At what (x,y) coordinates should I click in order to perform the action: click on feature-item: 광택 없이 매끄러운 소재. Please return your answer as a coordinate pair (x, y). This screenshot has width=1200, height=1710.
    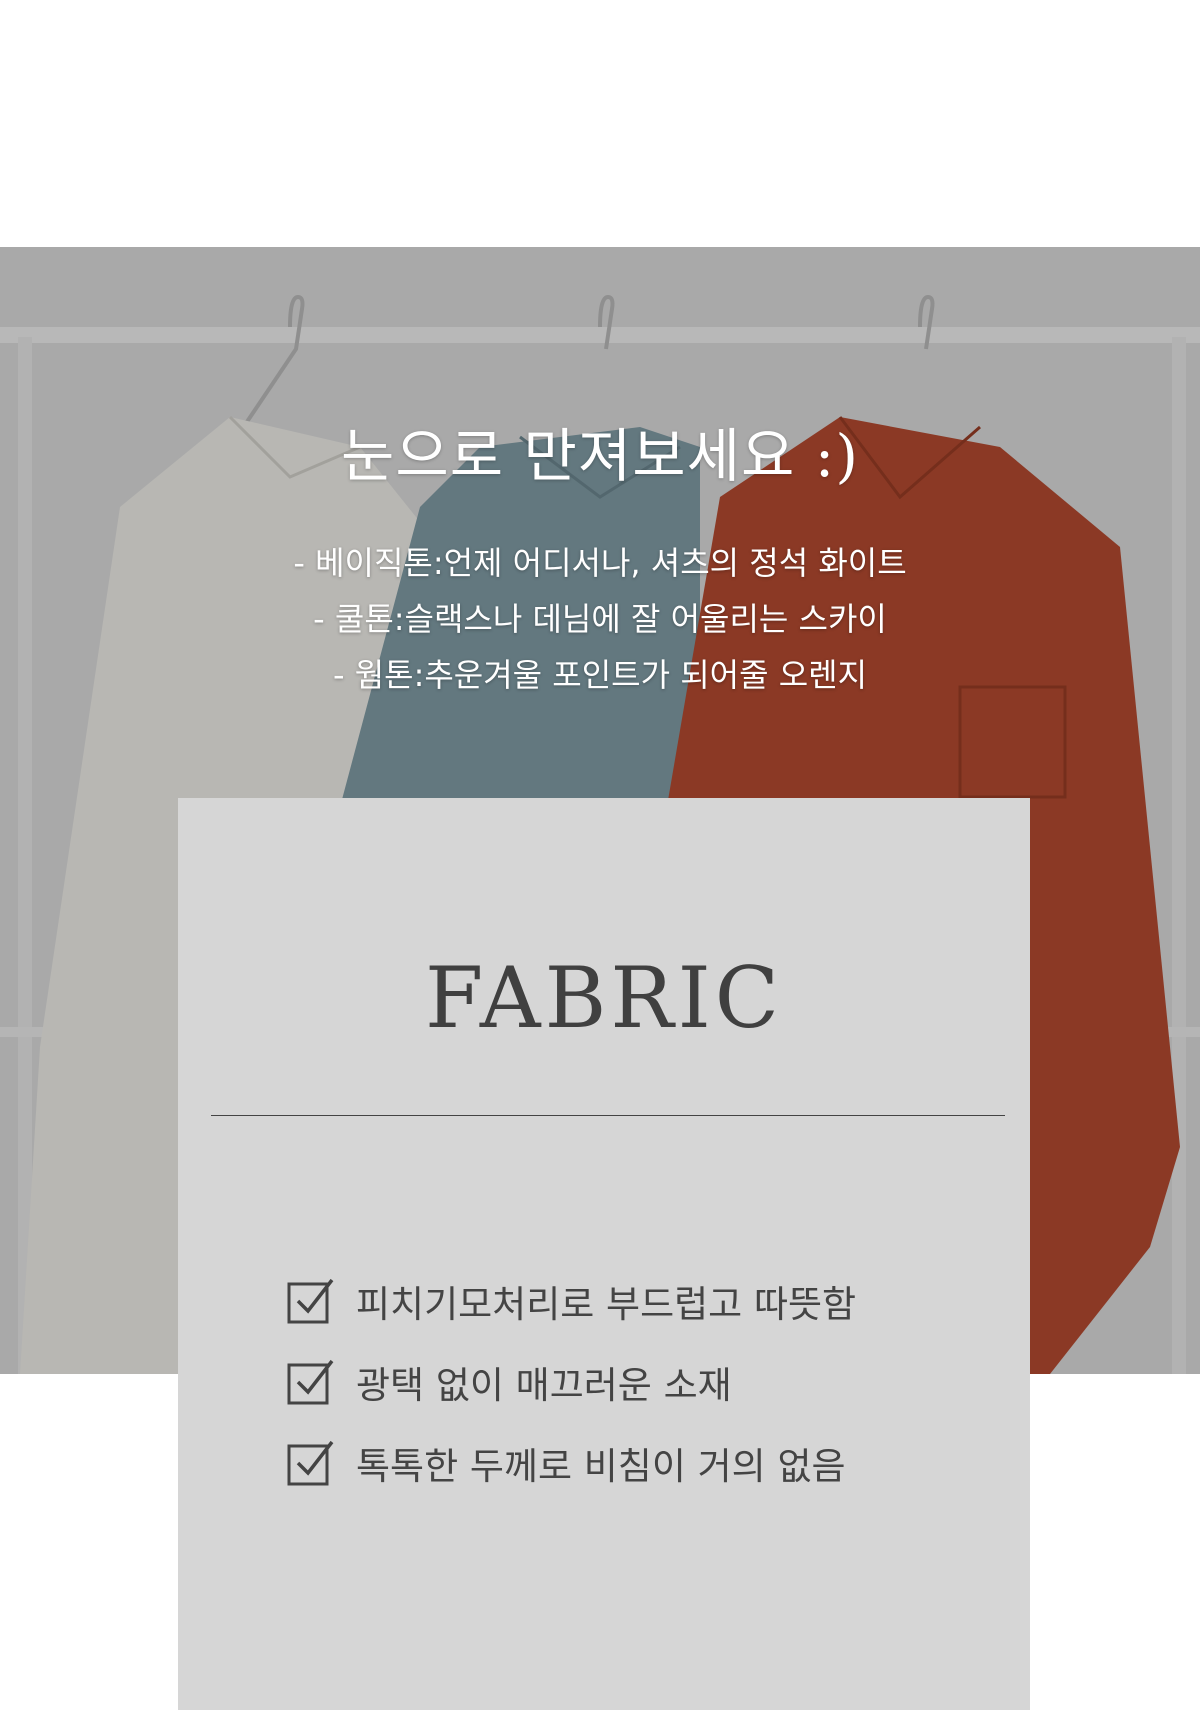
    Looking at the image, I should click on (571, 1382).